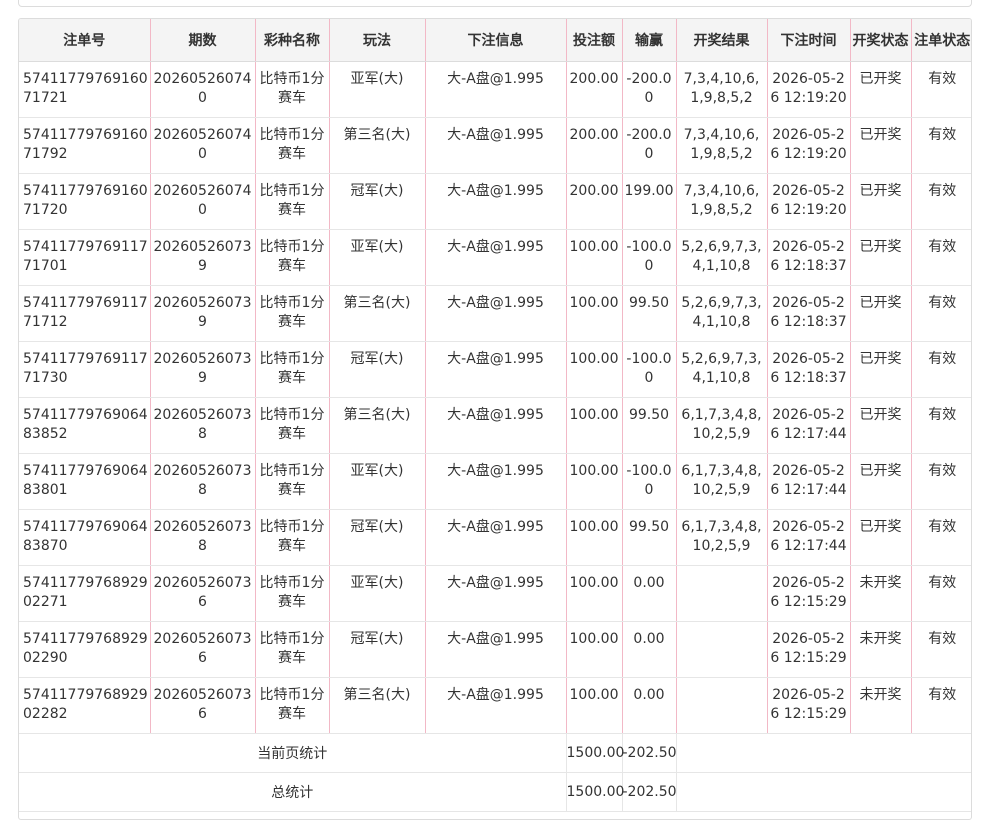 The image size is (986, 824). Describe the element at coordinates (595, 753) in the screenshot. I see `page-summary-amount: 1500.00` at that location.